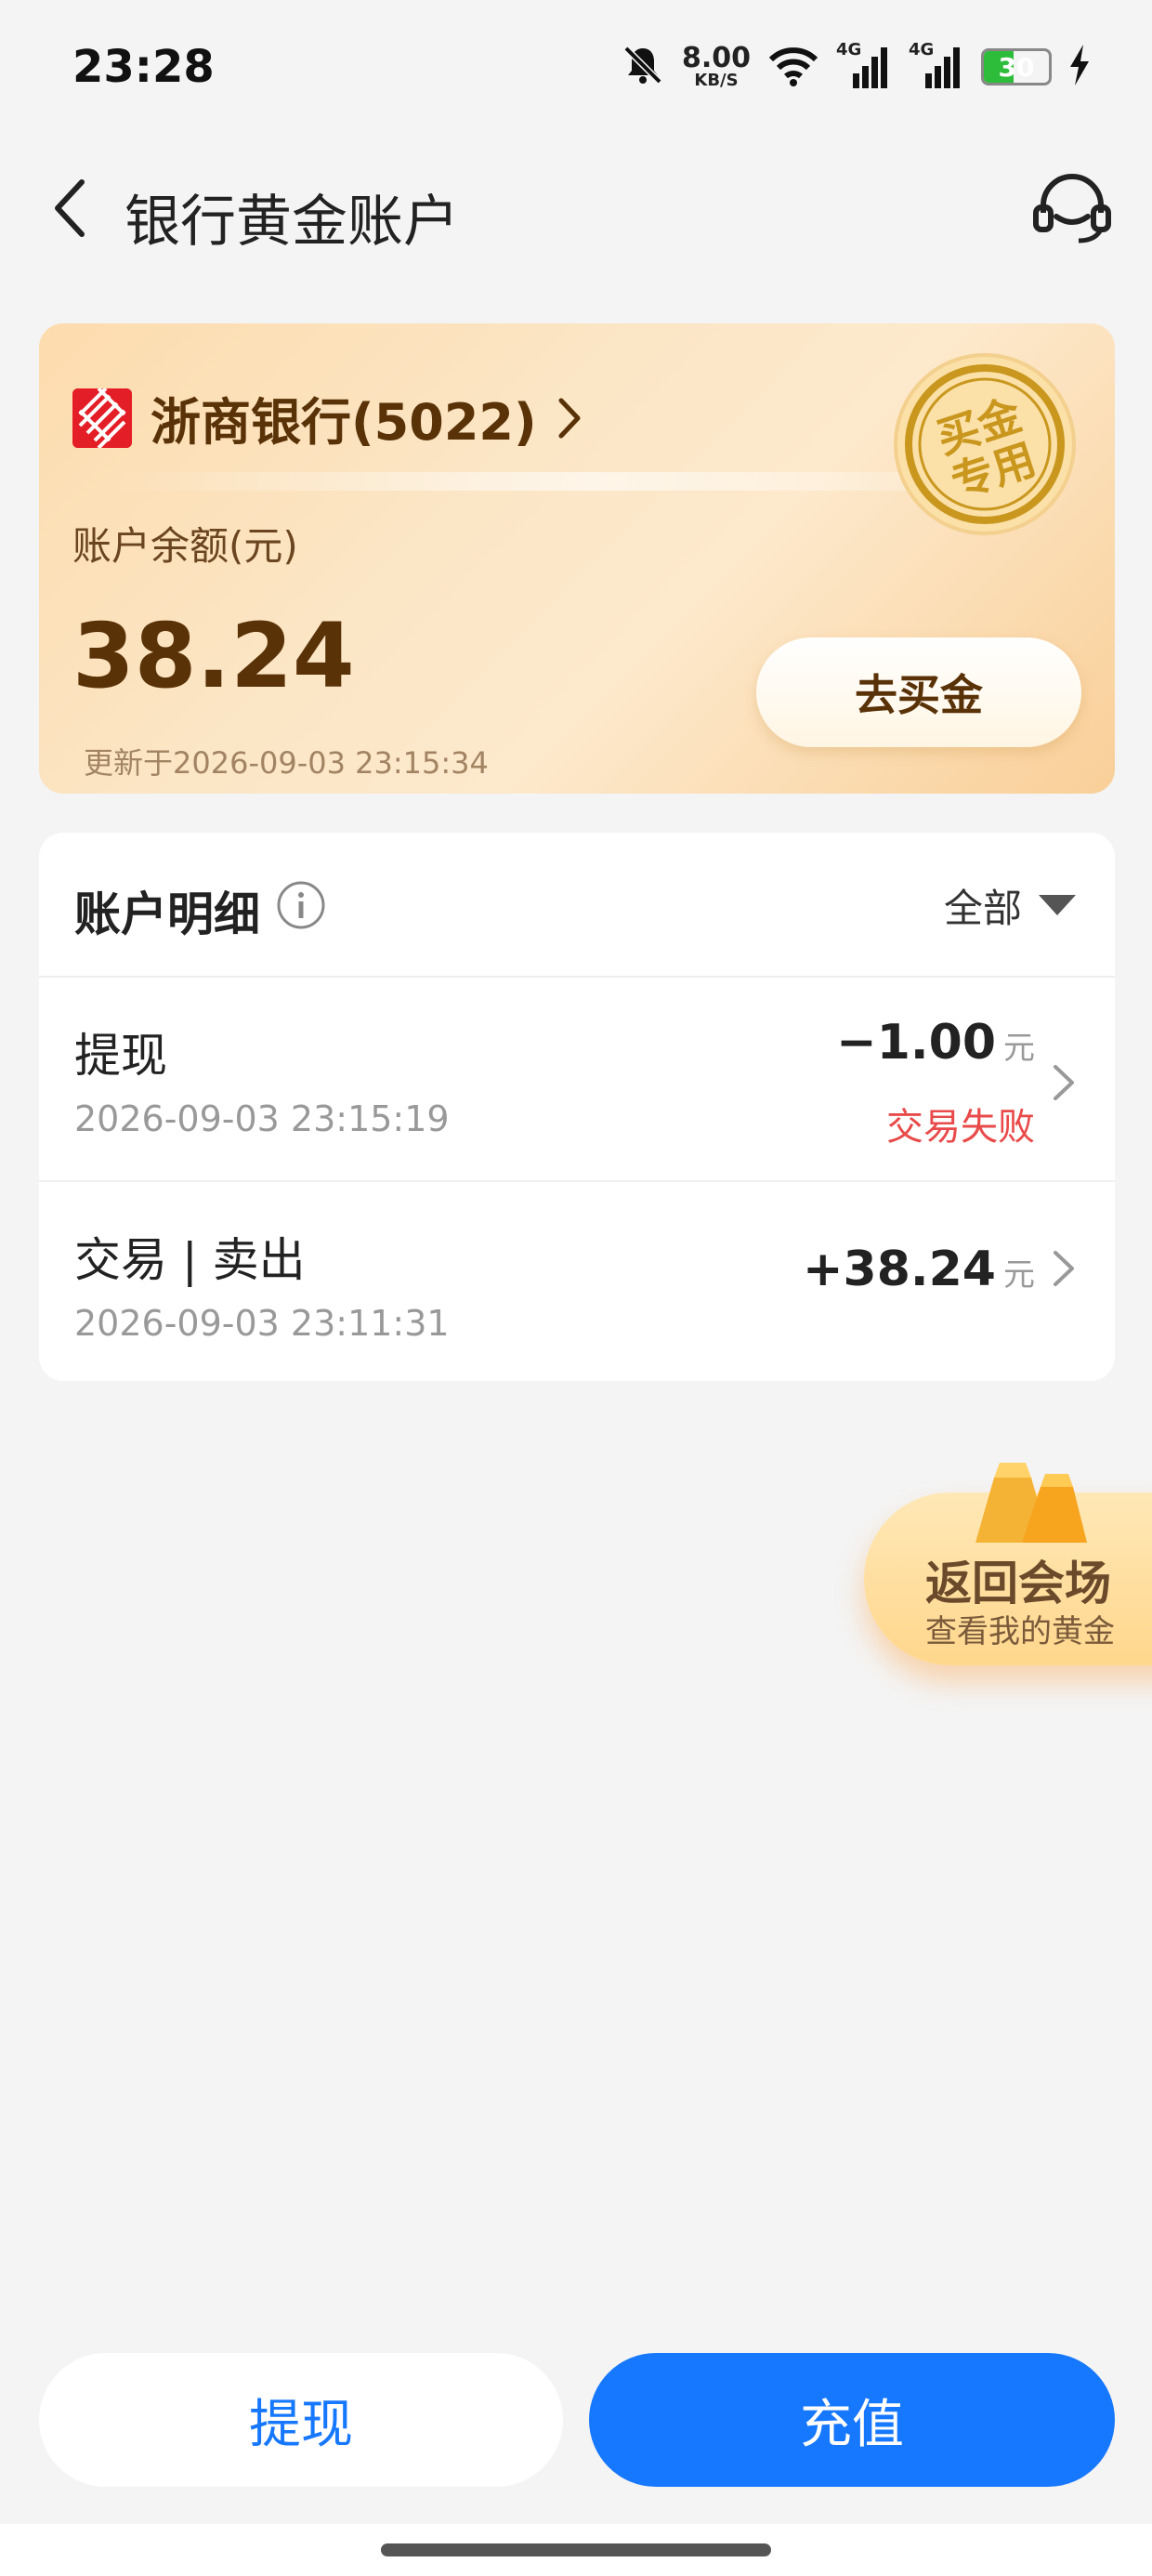  What do you see at coordinates (961, 1127) in the screenshot?
I see `transaction-status: 交易失败` at bounding box center [961, 1127].